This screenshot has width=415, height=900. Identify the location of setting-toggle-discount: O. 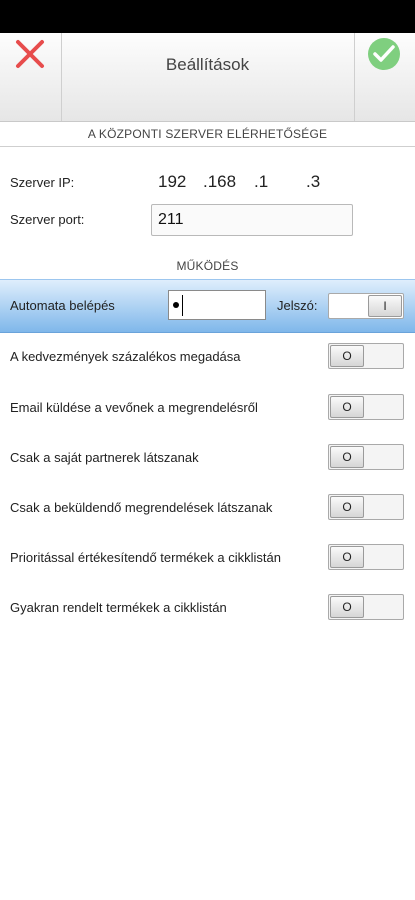
(366, 356).